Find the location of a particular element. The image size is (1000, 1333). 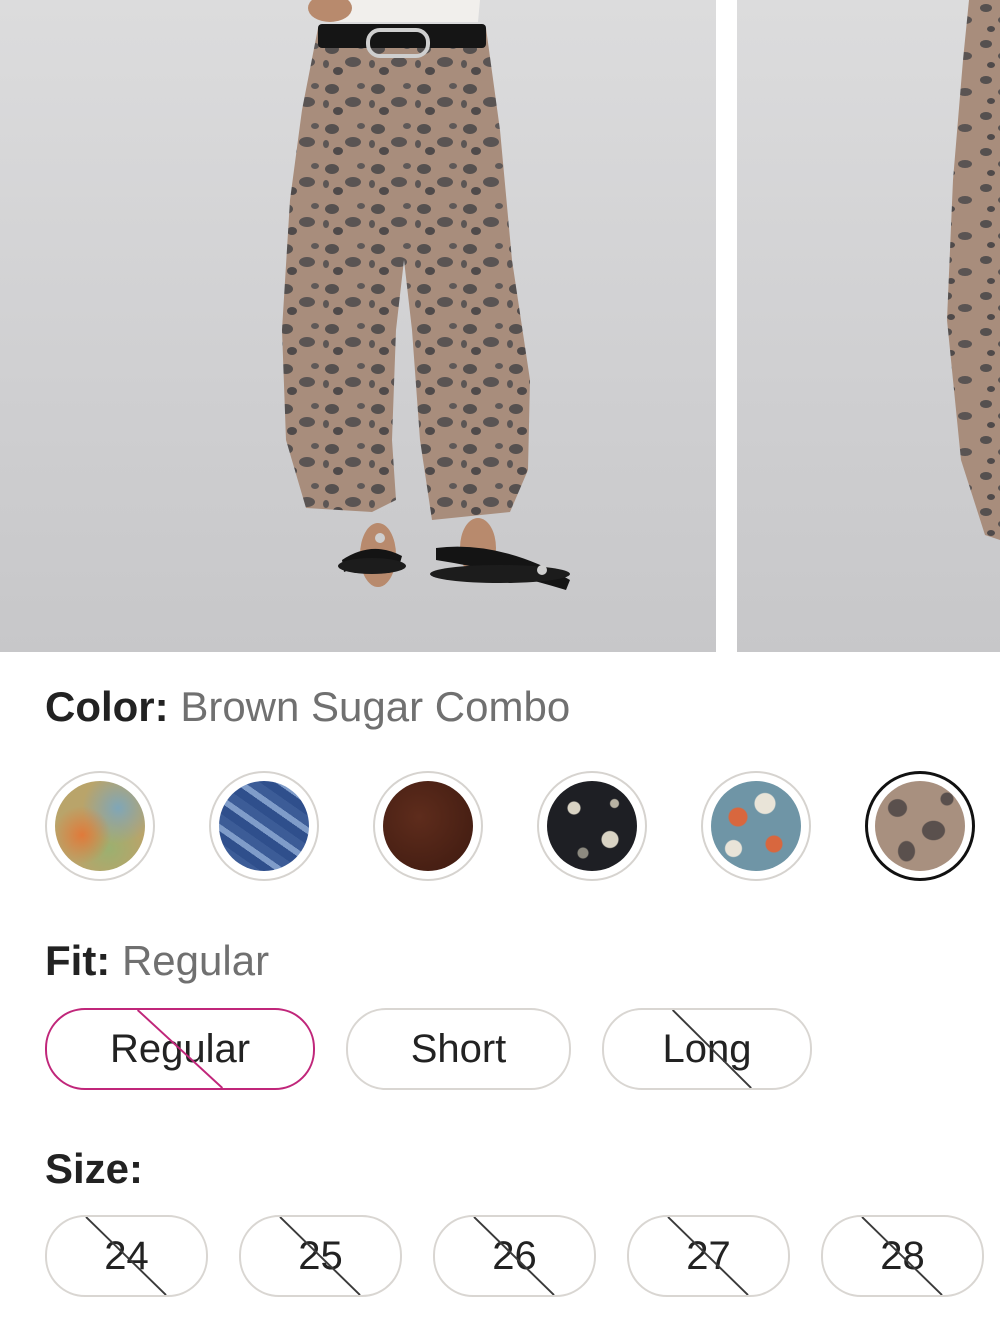

size-option-label: 24 is located at coordinates (126, 1255).